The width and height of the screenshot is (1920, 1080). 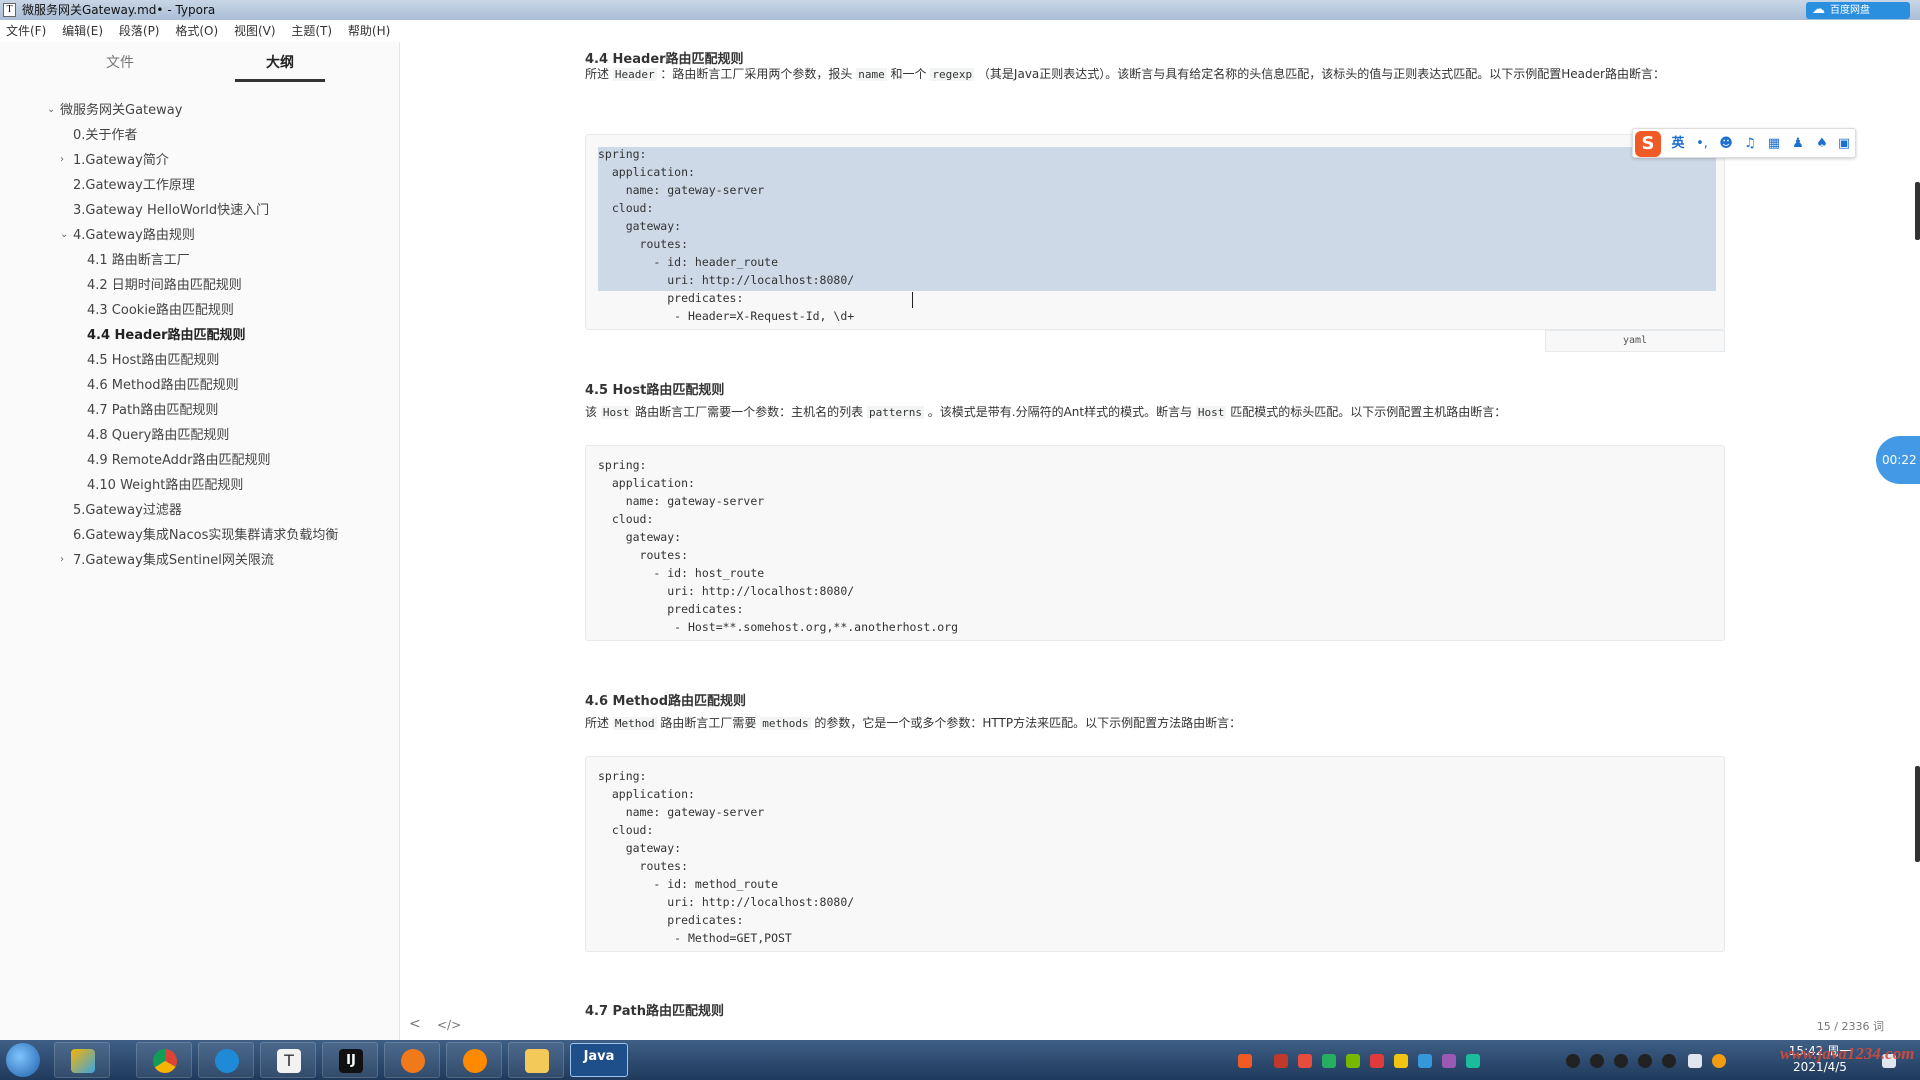 I want to click on skin-icon: ♠, so click(x=1822, y=144).